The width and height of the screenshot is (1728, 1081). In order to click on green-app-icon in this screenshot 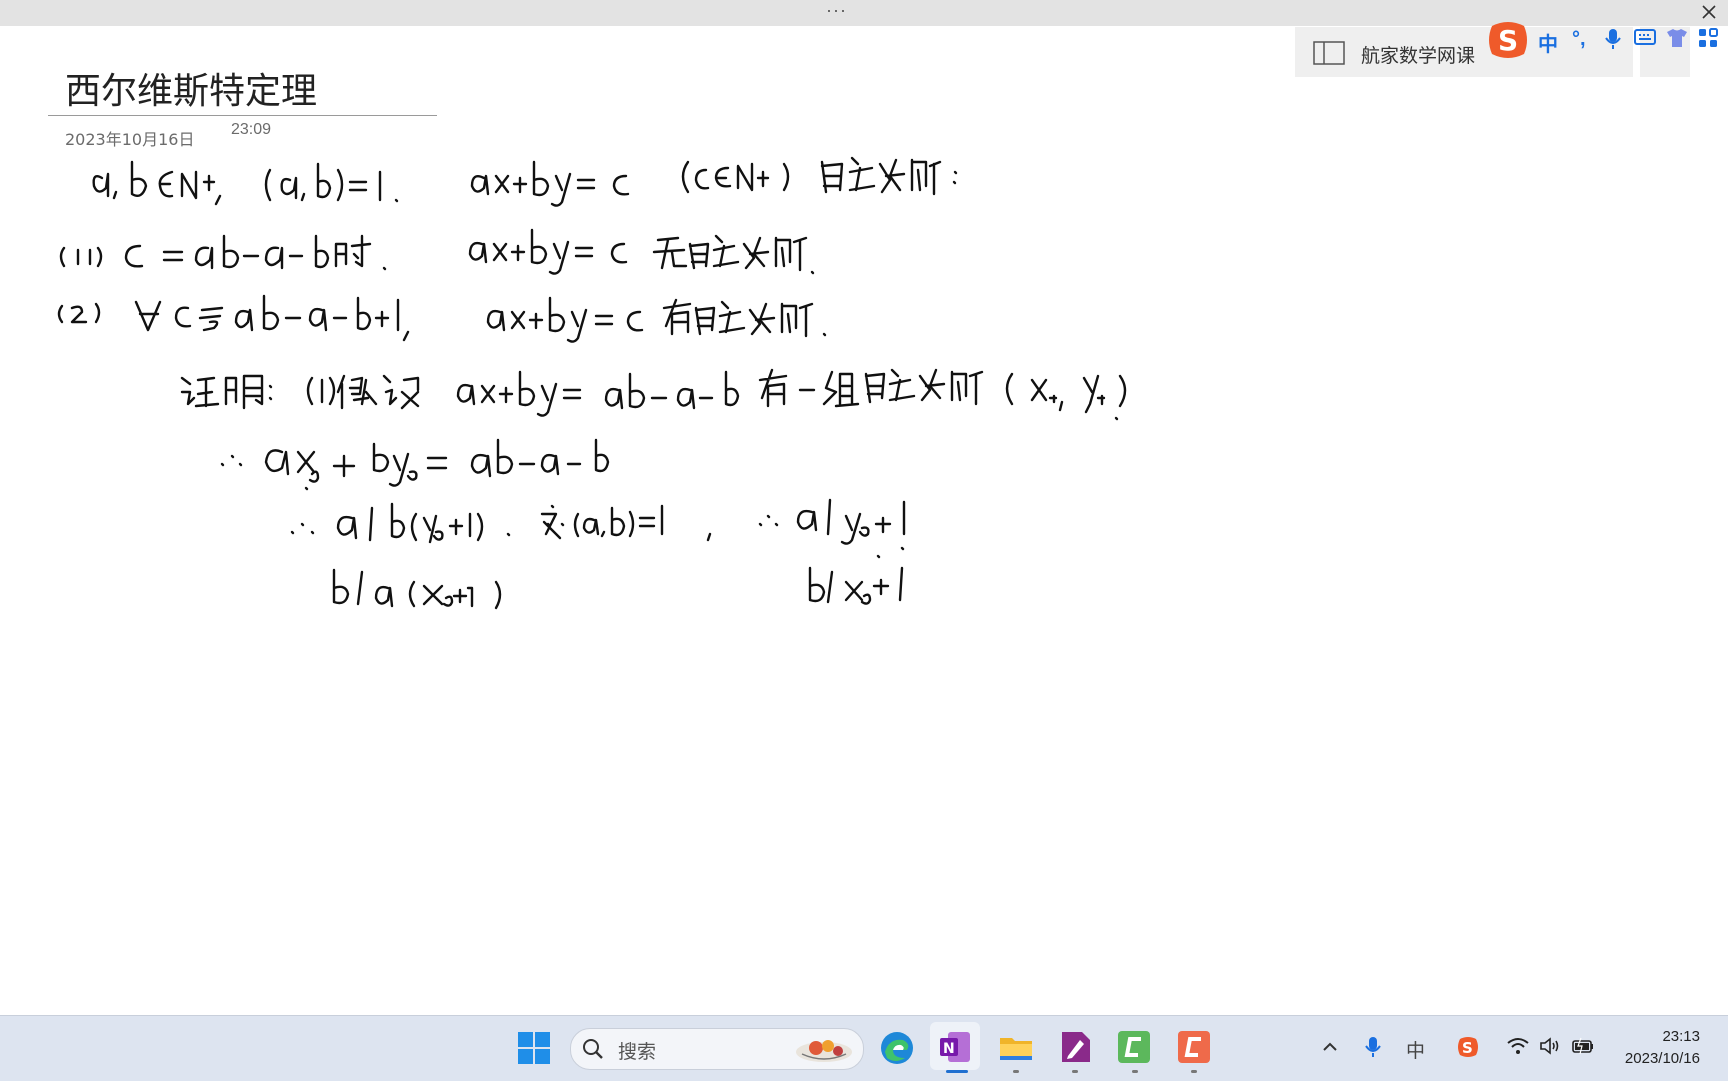, I will do `click(1134, 1049)`.